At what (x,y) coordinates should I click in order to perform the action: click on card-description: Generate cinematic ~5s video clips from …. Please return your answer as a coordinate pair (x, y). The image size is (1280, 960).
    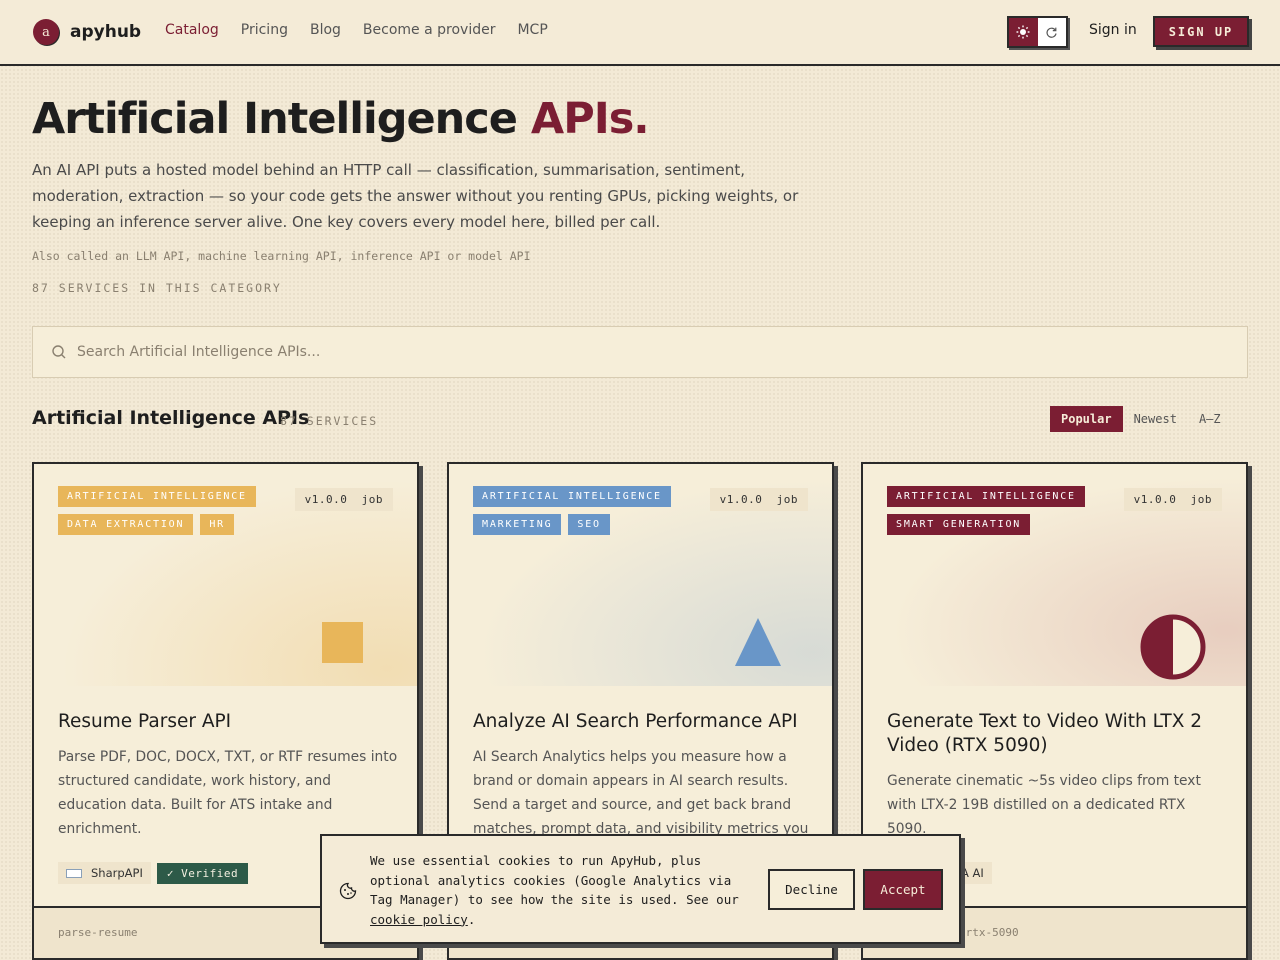
    Looking at the image, I should click on (1044, 805).